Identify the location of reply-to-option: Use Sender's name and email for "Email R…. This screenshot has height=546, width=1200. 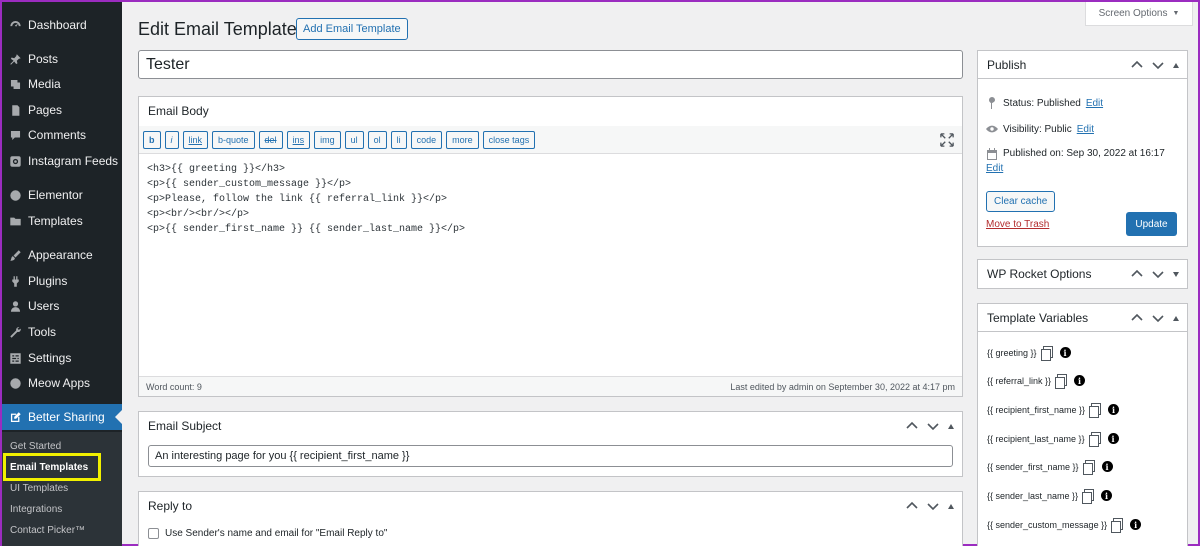
(267, 533).